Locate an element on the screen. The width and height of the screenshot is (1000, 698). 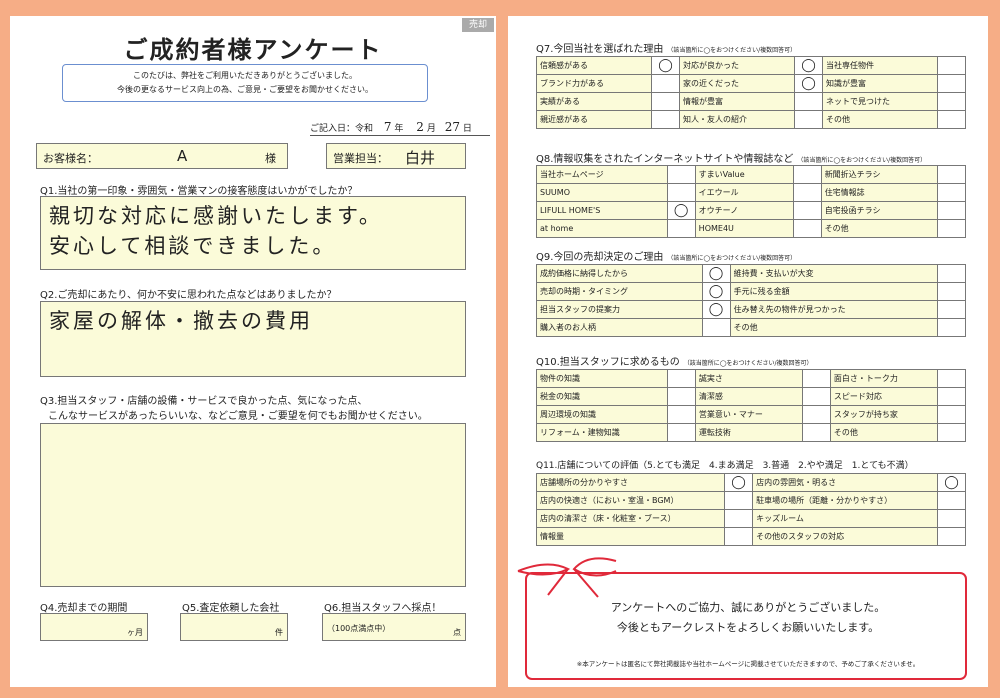
option-label: 税金の知識 is located at coordinates (602, 396).